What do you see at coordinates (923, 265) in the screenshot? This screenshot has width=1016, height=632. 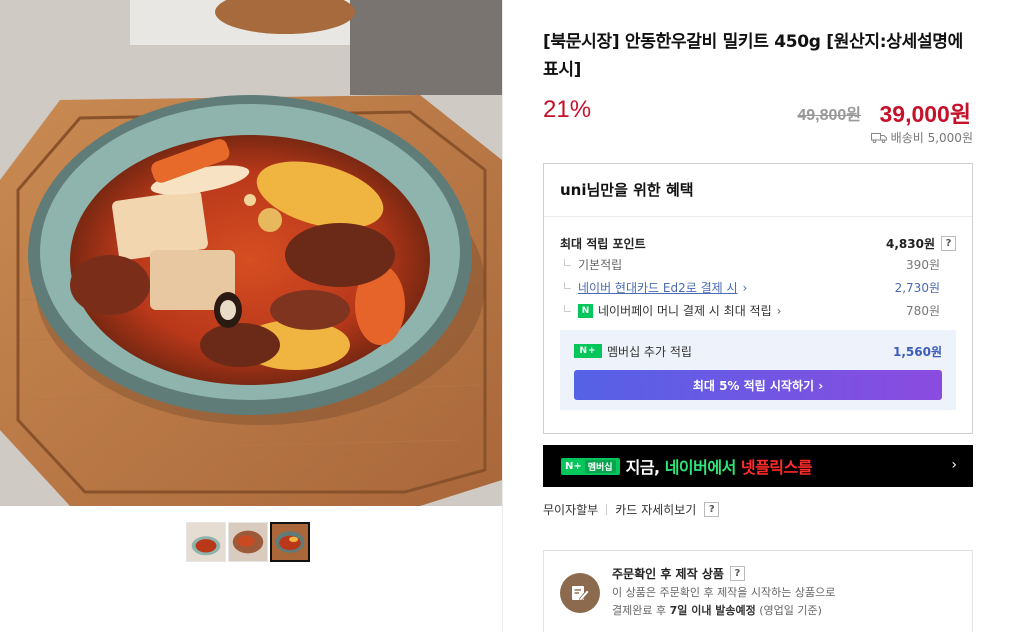 I see `point-row-value: 390원` at bounding box center [923, 265].